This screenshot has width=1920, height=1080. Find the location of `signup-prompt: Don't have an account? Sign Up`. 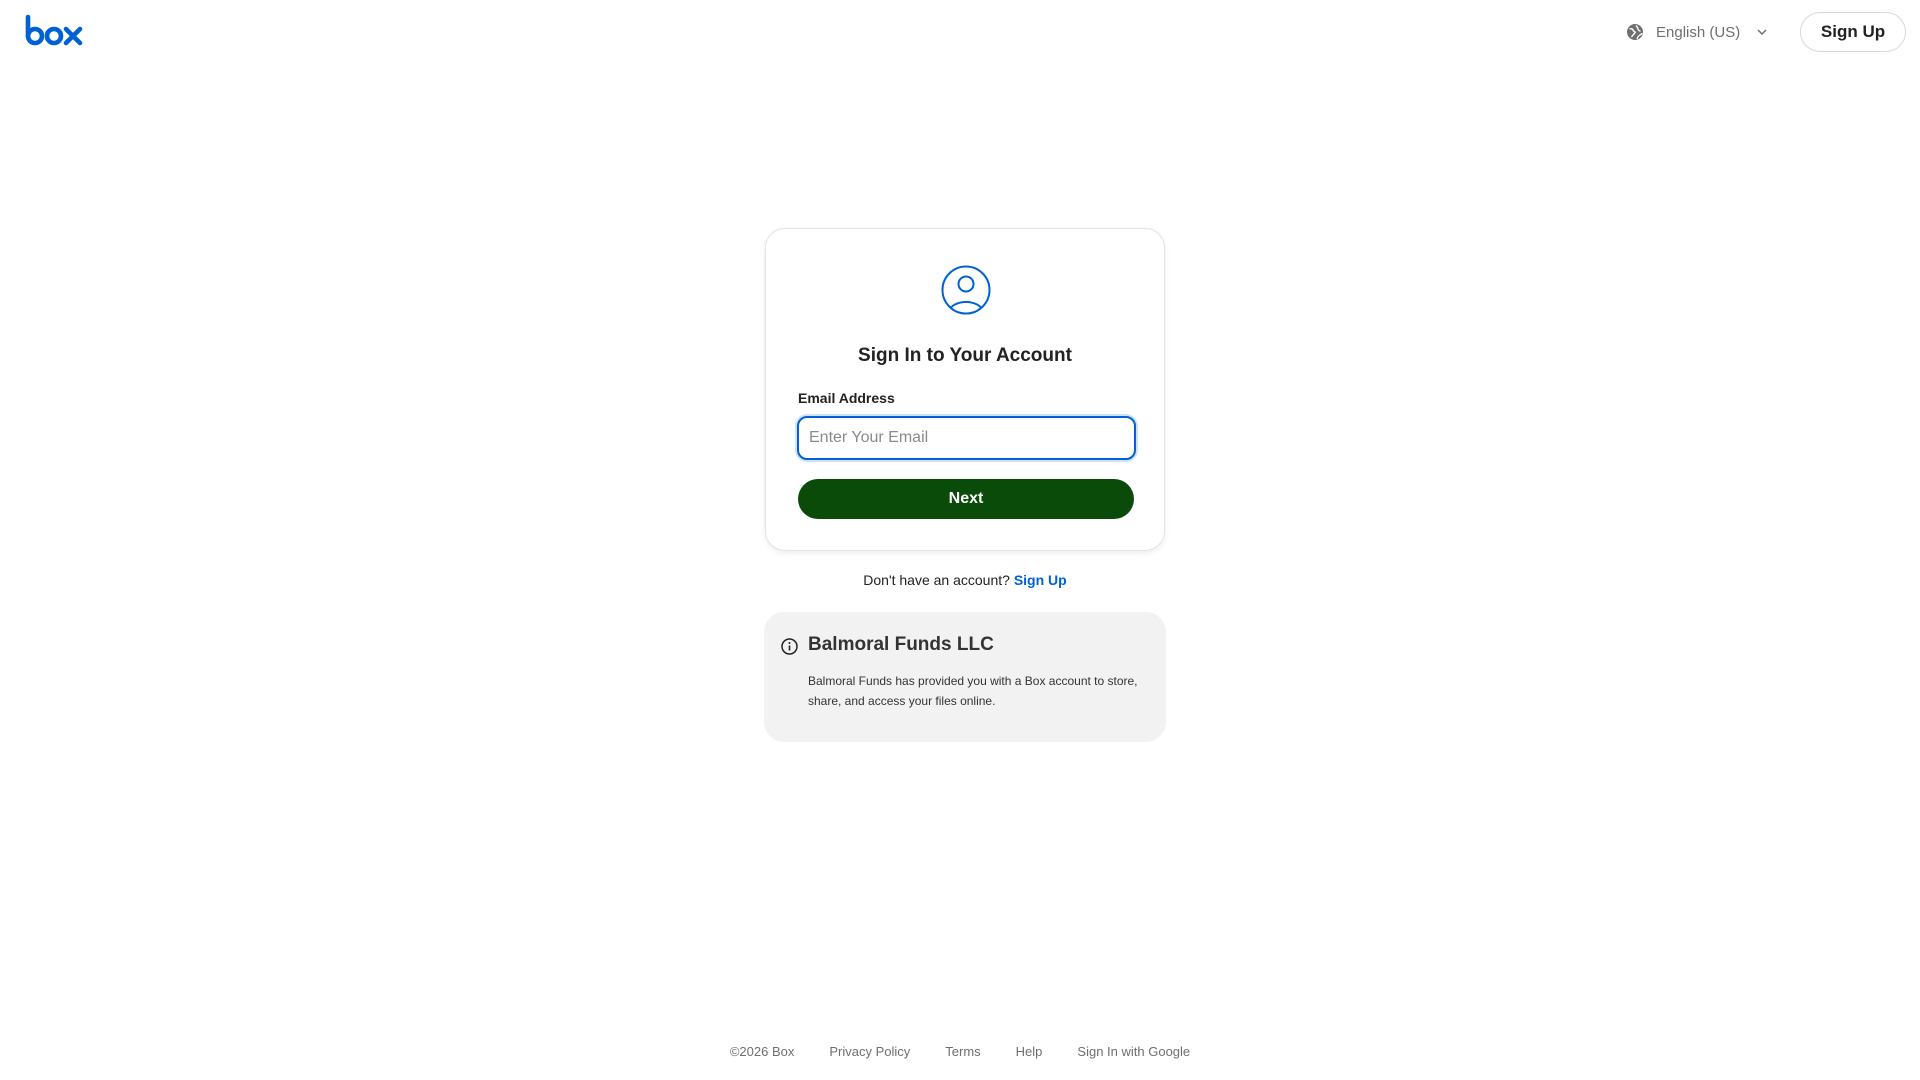

signup-prompt: Don't have an account? Sign Up is located at coordinates (965, 580).